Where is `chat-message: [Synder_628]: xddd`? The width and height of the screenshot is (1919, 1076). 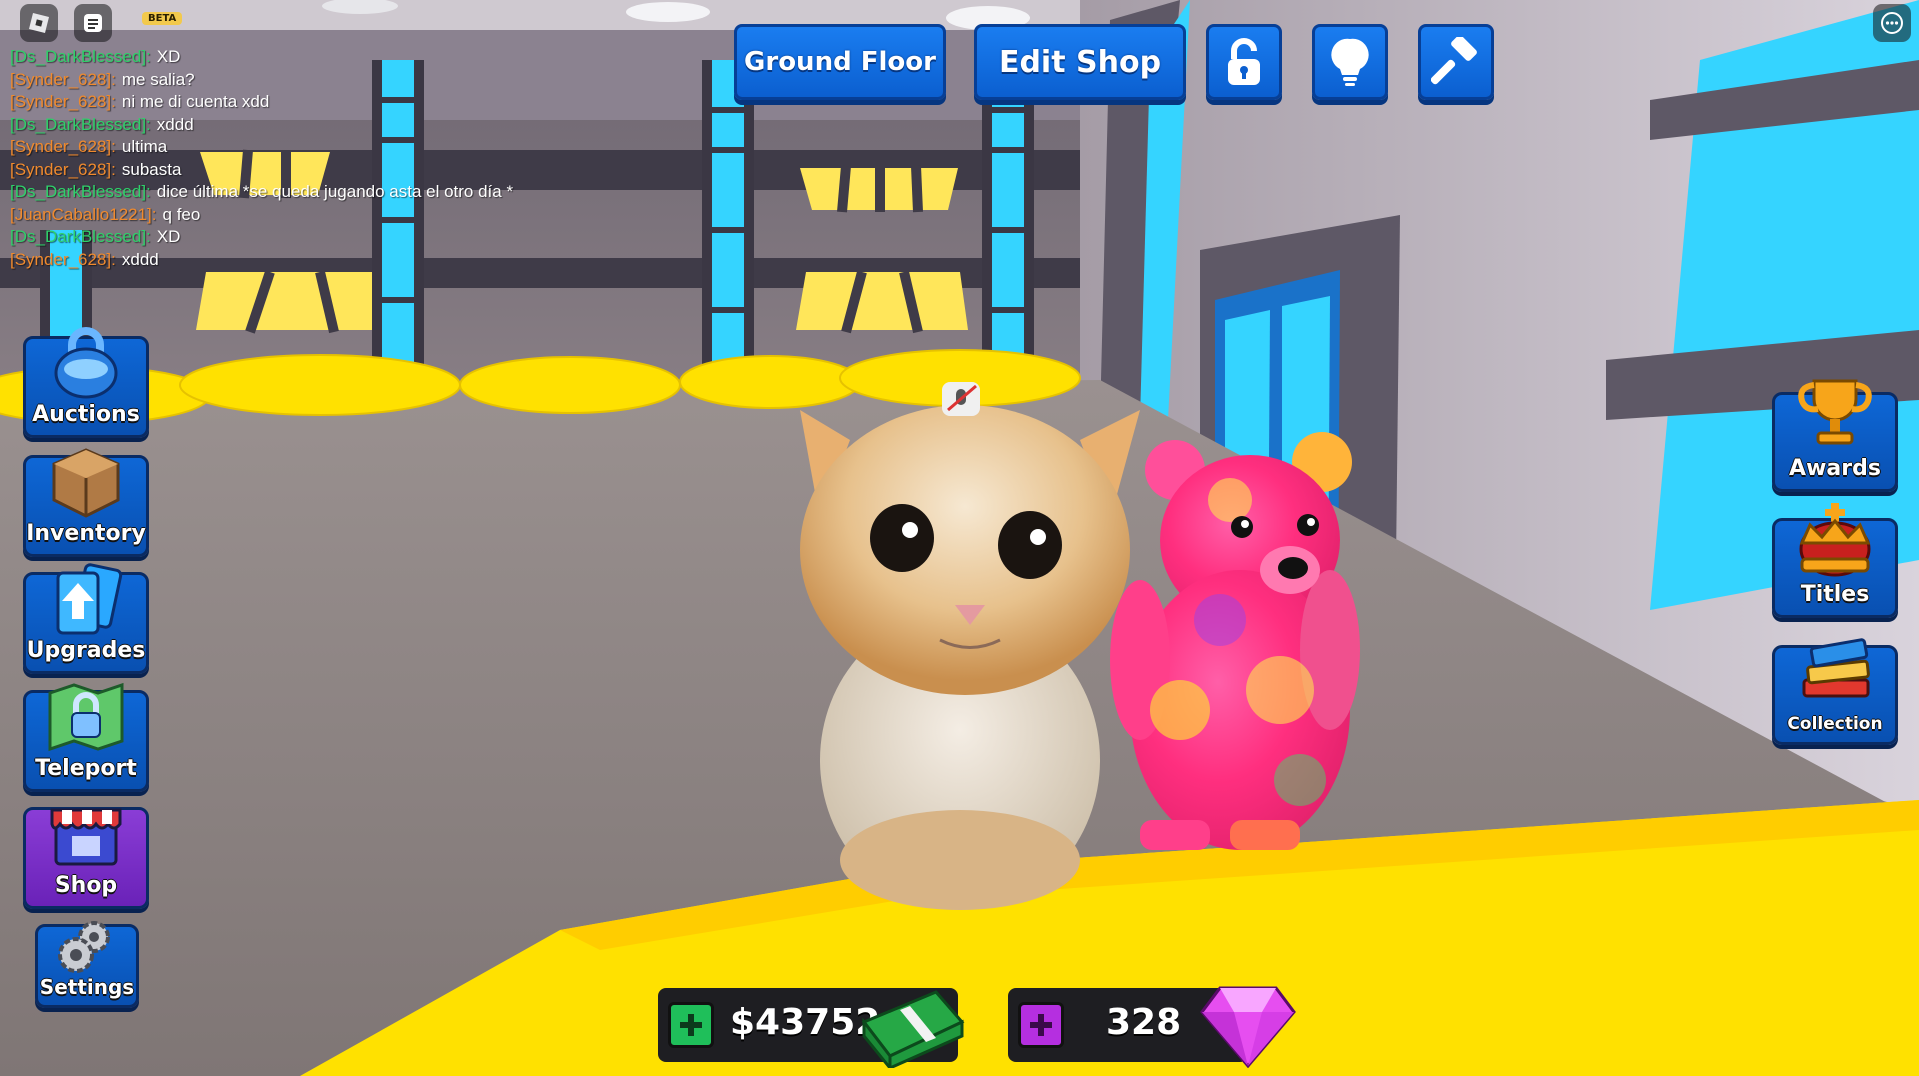 chat-message: [Synder_628]: xddd is located at coordinates (290, 260).